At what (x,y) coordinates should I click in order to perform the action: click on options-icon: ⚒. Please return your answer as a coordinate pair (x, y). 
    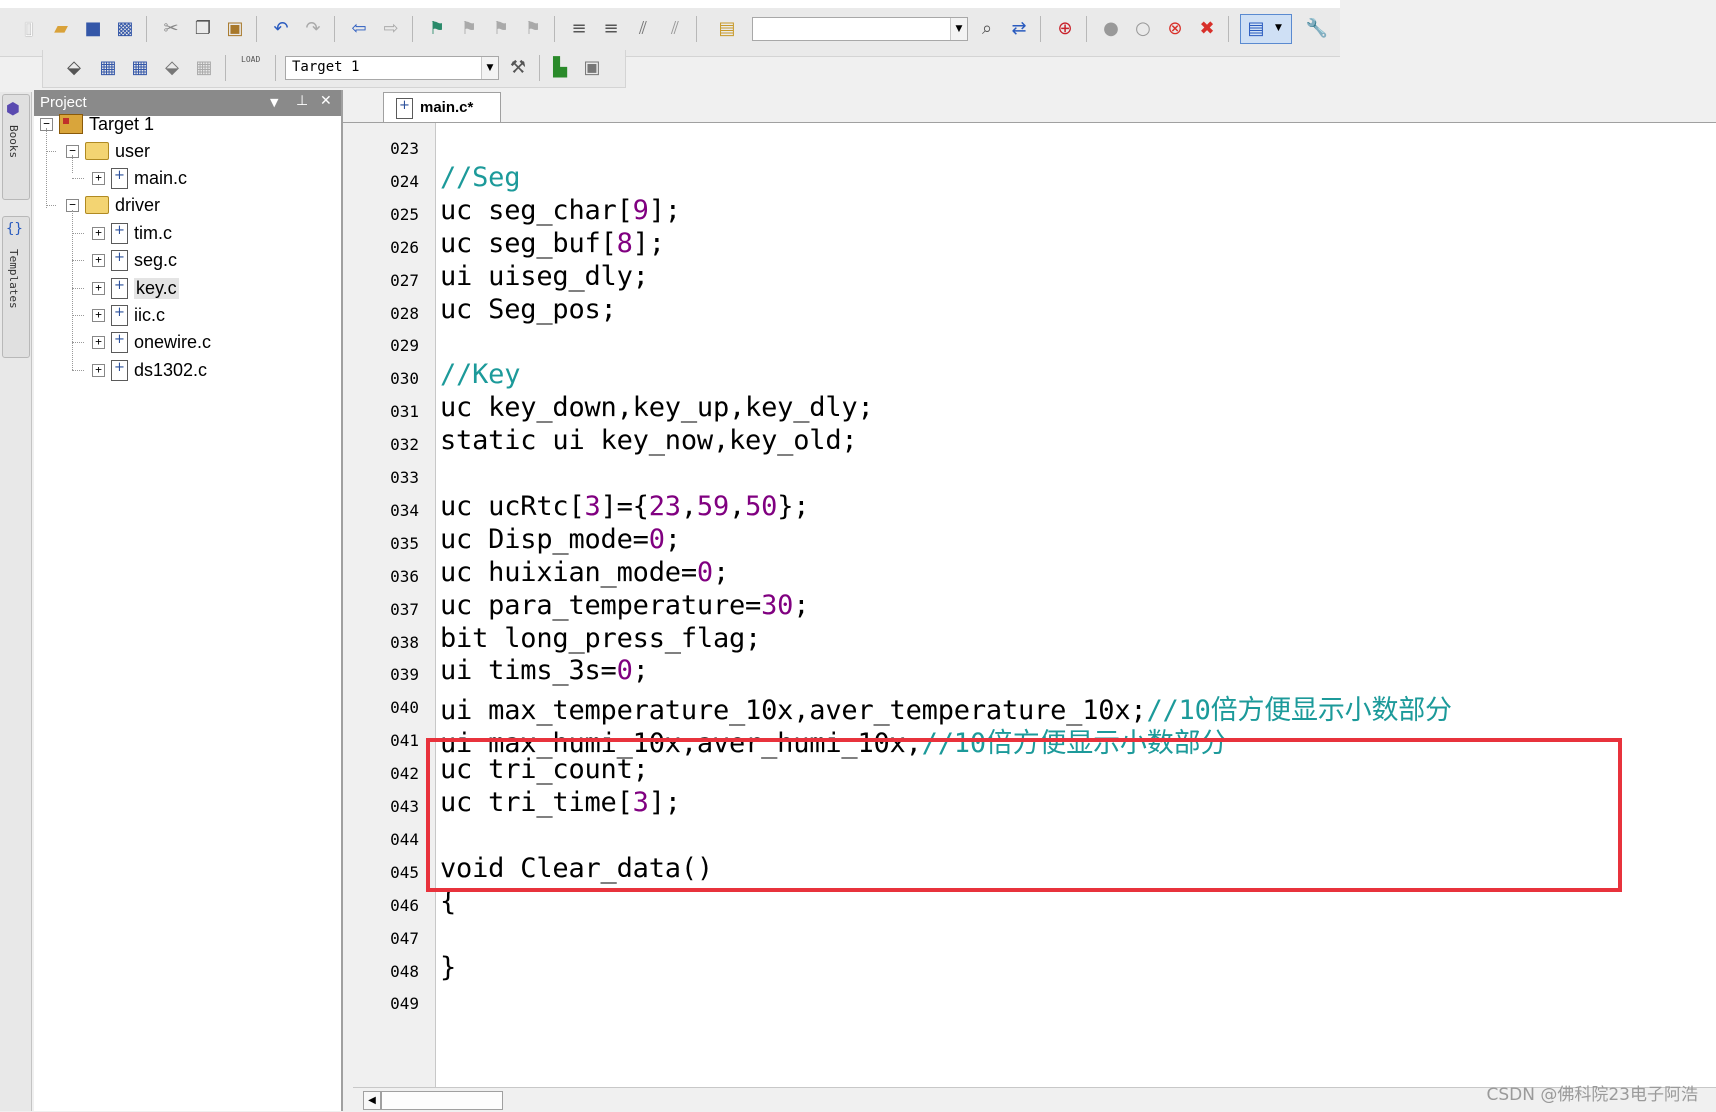
    Looking at the image, I should click on (518, 68).